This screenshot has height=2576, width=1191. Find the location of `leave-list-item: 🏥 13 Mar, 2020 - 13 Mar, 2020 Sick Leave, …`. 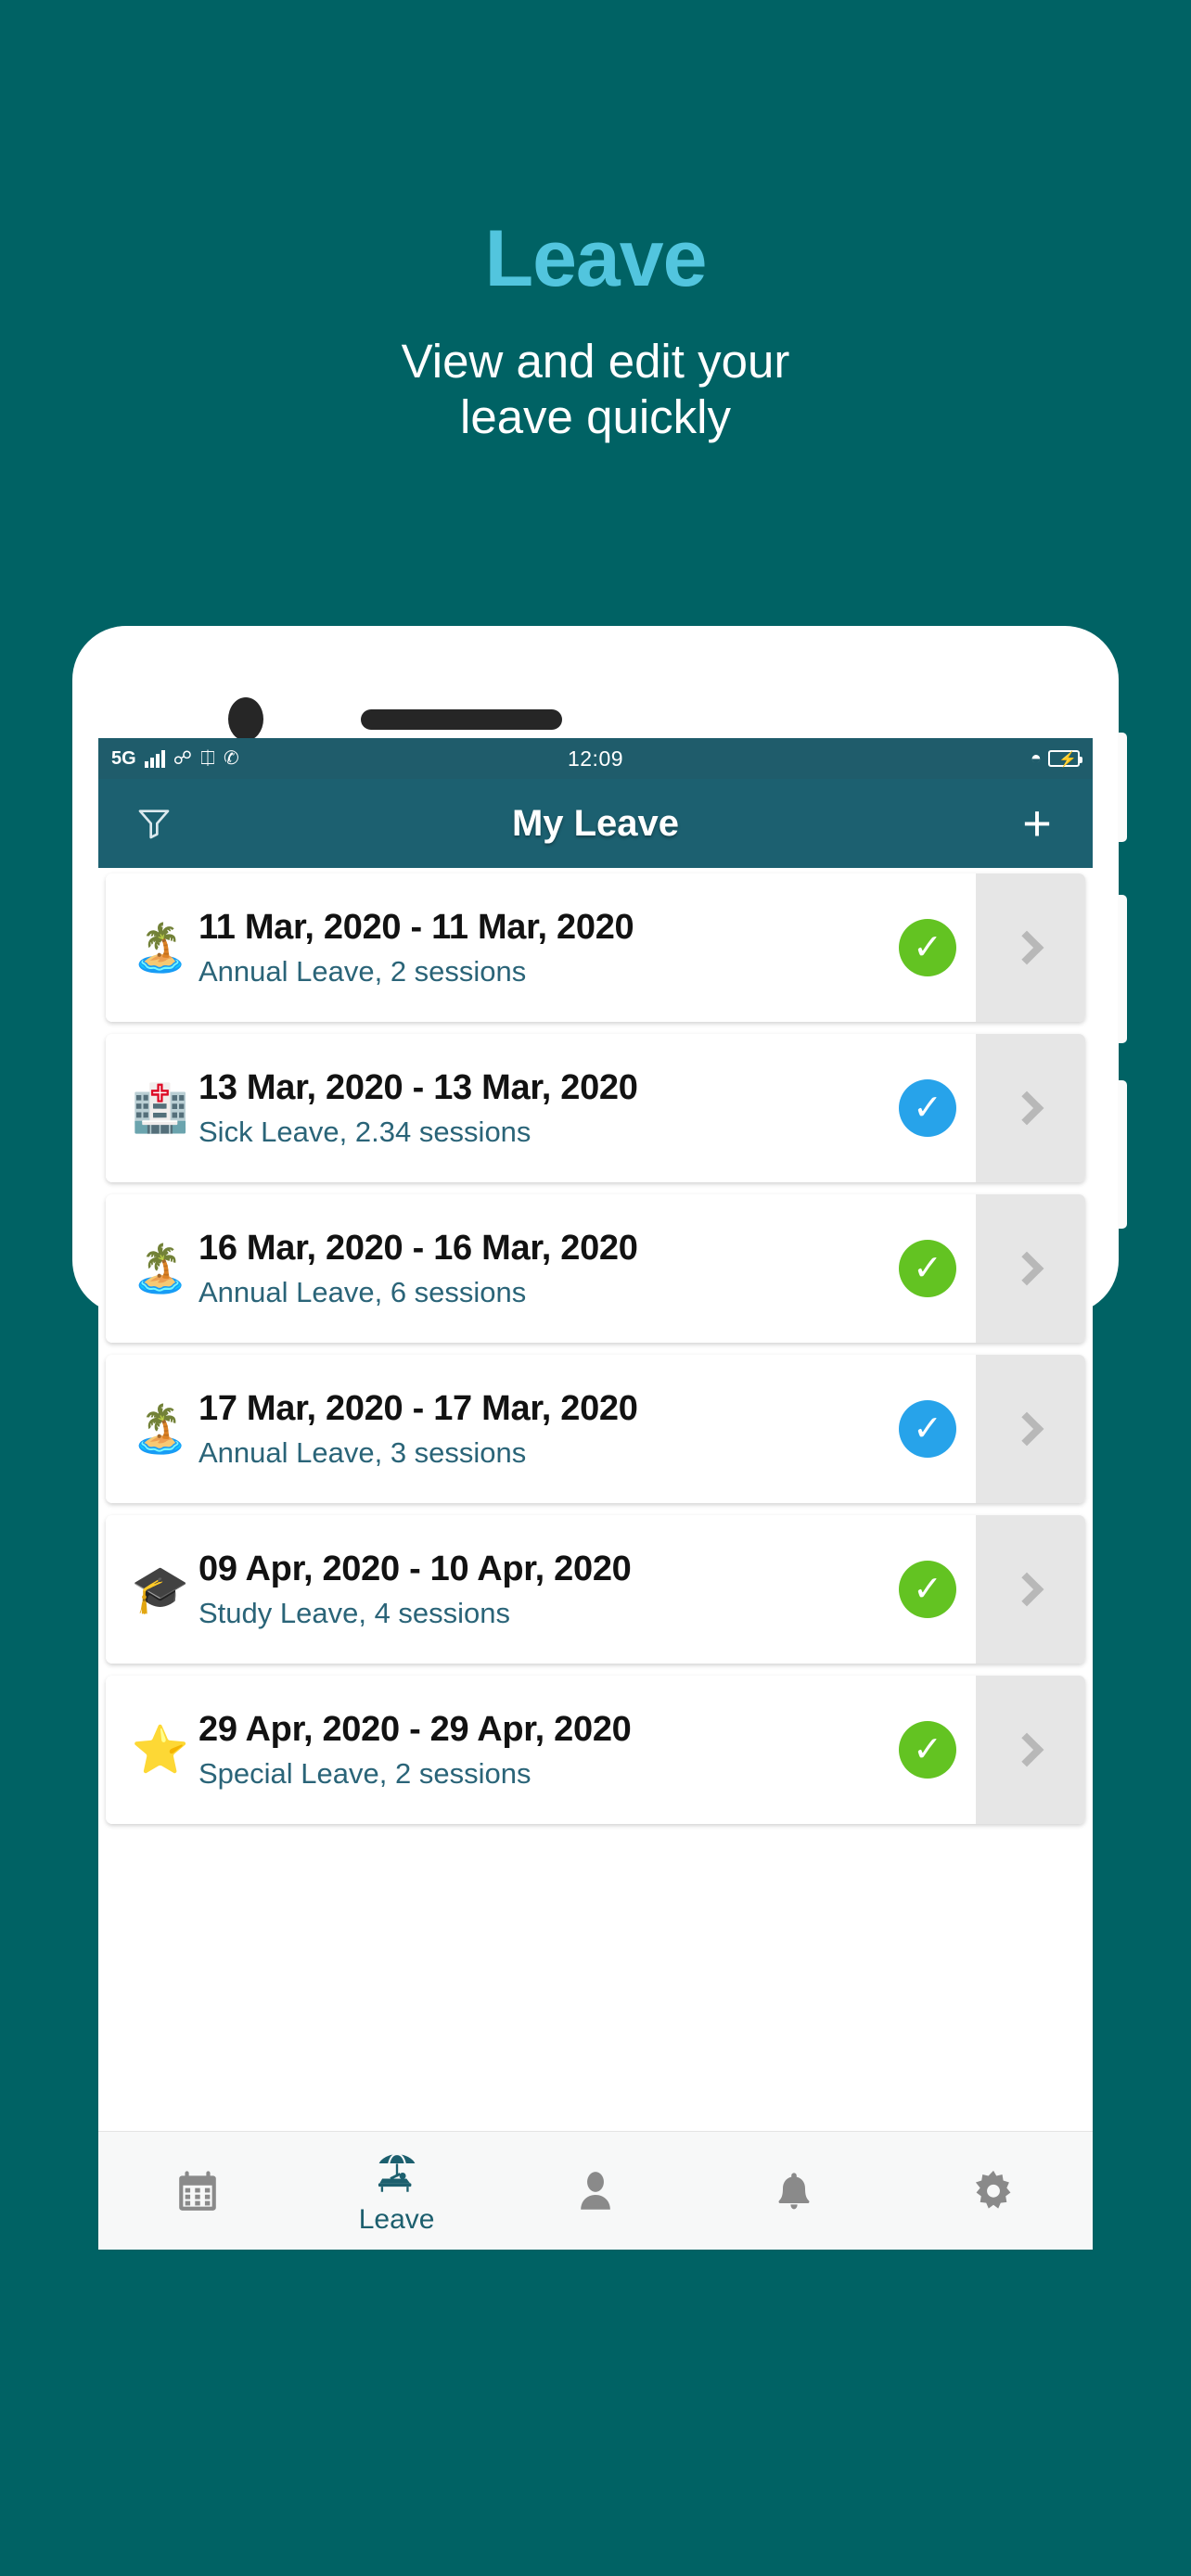

leave-list-item: 🏥 13 Mar, 2020 - 13 Mar, 2020 Sick Leave, … is located at coordinates (595, 1108).